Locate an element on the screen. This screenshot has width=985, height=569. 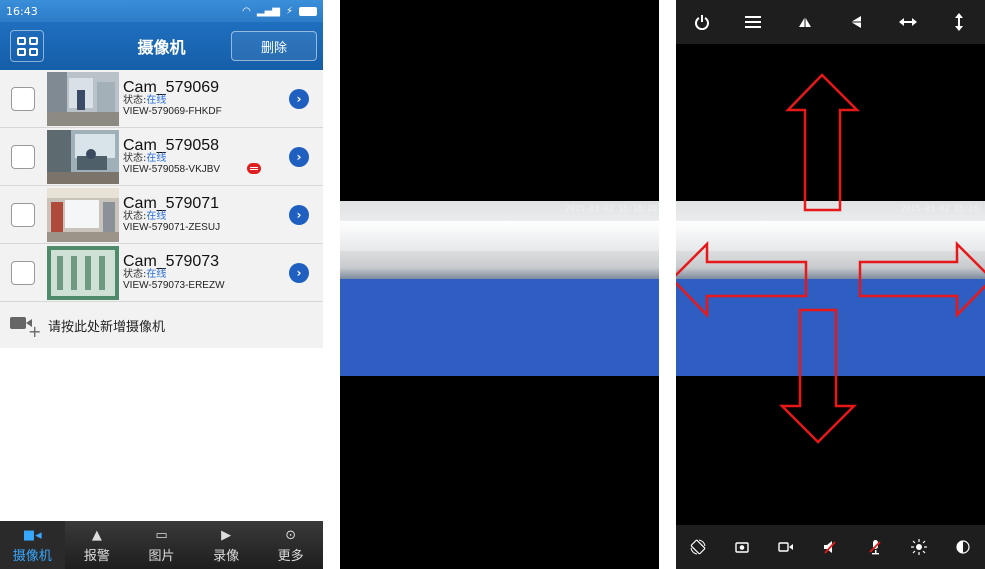
brightness-icon is located at coordinates (919, 547).